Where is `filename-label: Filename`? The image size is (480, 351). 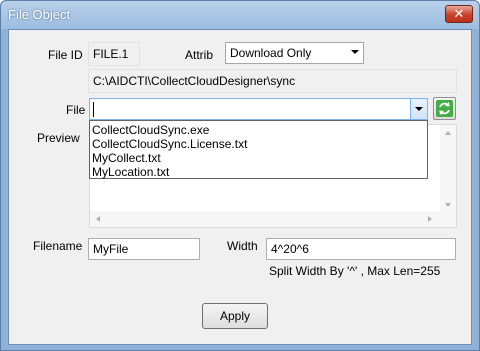
filename-label: Filename is located at coordinates (58, 246).